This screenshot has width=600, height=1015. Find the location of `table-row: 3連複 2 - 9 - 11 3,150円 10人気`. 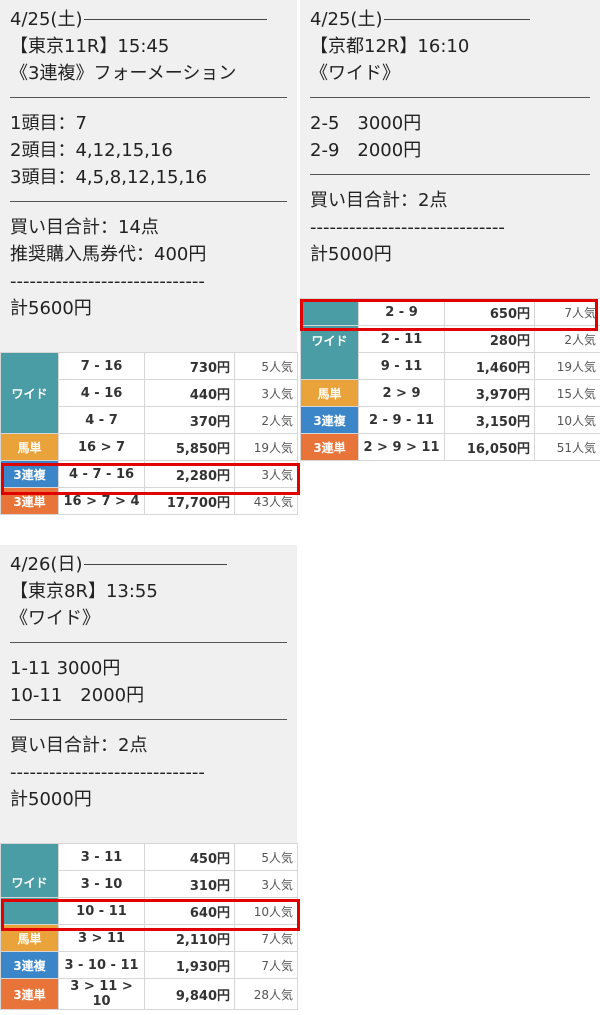

table-row: 3連複 2 - 9 - 11 3,150円 10人気 is located at coordinates (450, 420).